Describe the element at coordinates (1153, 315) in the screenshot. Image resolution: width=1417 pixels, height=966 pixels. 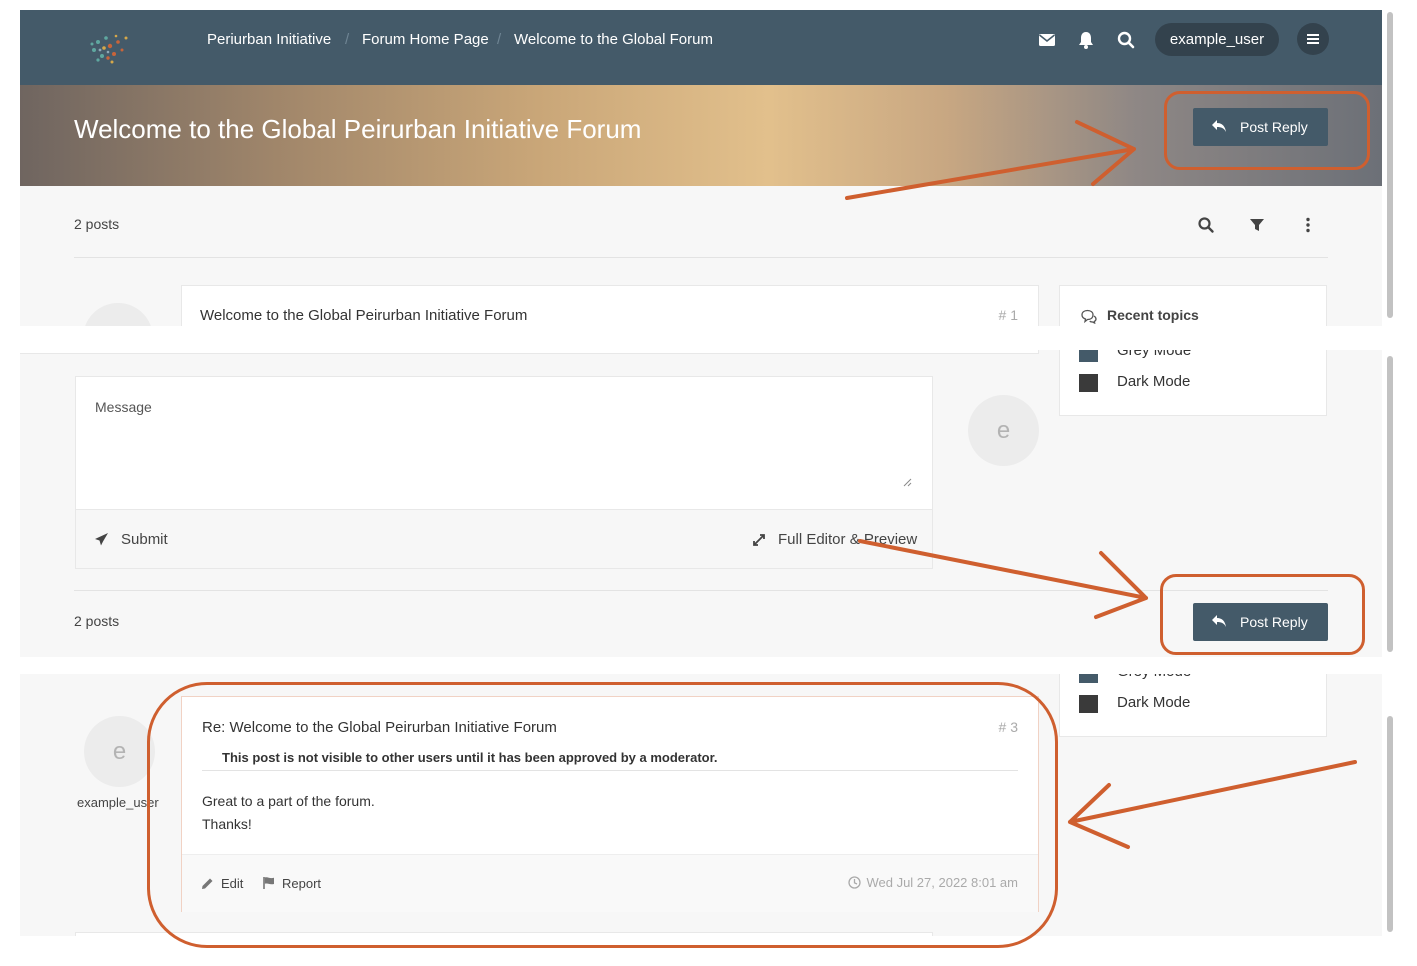
I see `recent-topics-heading: Recent topics` at that location.